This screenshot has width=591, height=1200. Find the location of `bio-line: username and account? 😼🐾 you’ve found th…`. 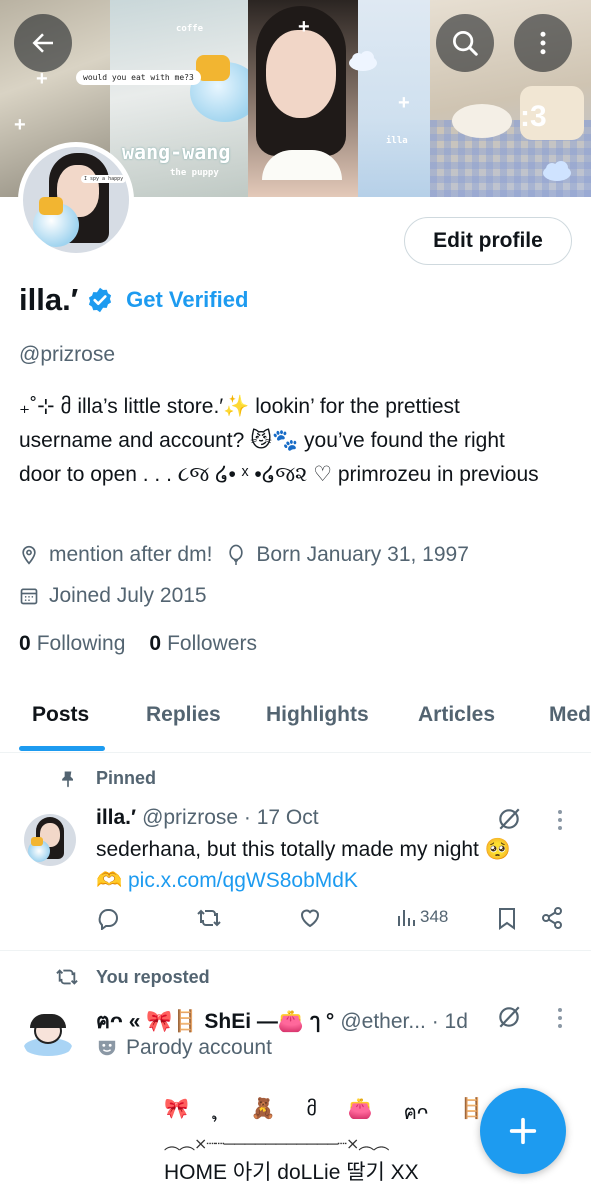

bio-line: username and account? 😼🐾 you’ve found th… is located at coordinates (262, 440).